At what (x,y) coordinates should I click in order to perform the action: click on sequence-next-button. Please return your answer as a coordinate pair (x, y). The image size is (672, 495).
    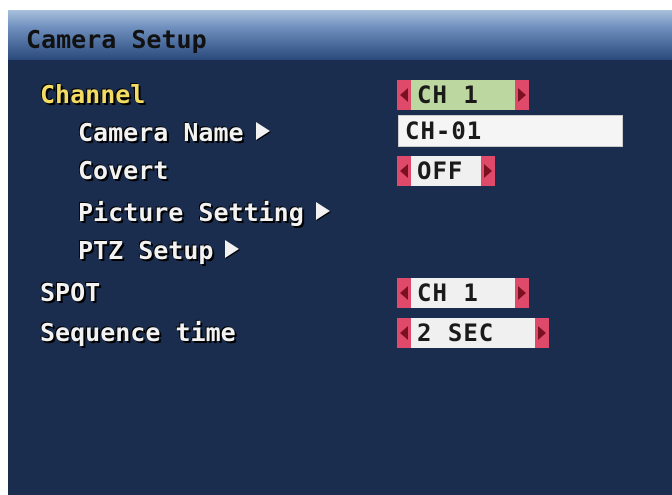
    Looking at the image, I should click on (542, 333).